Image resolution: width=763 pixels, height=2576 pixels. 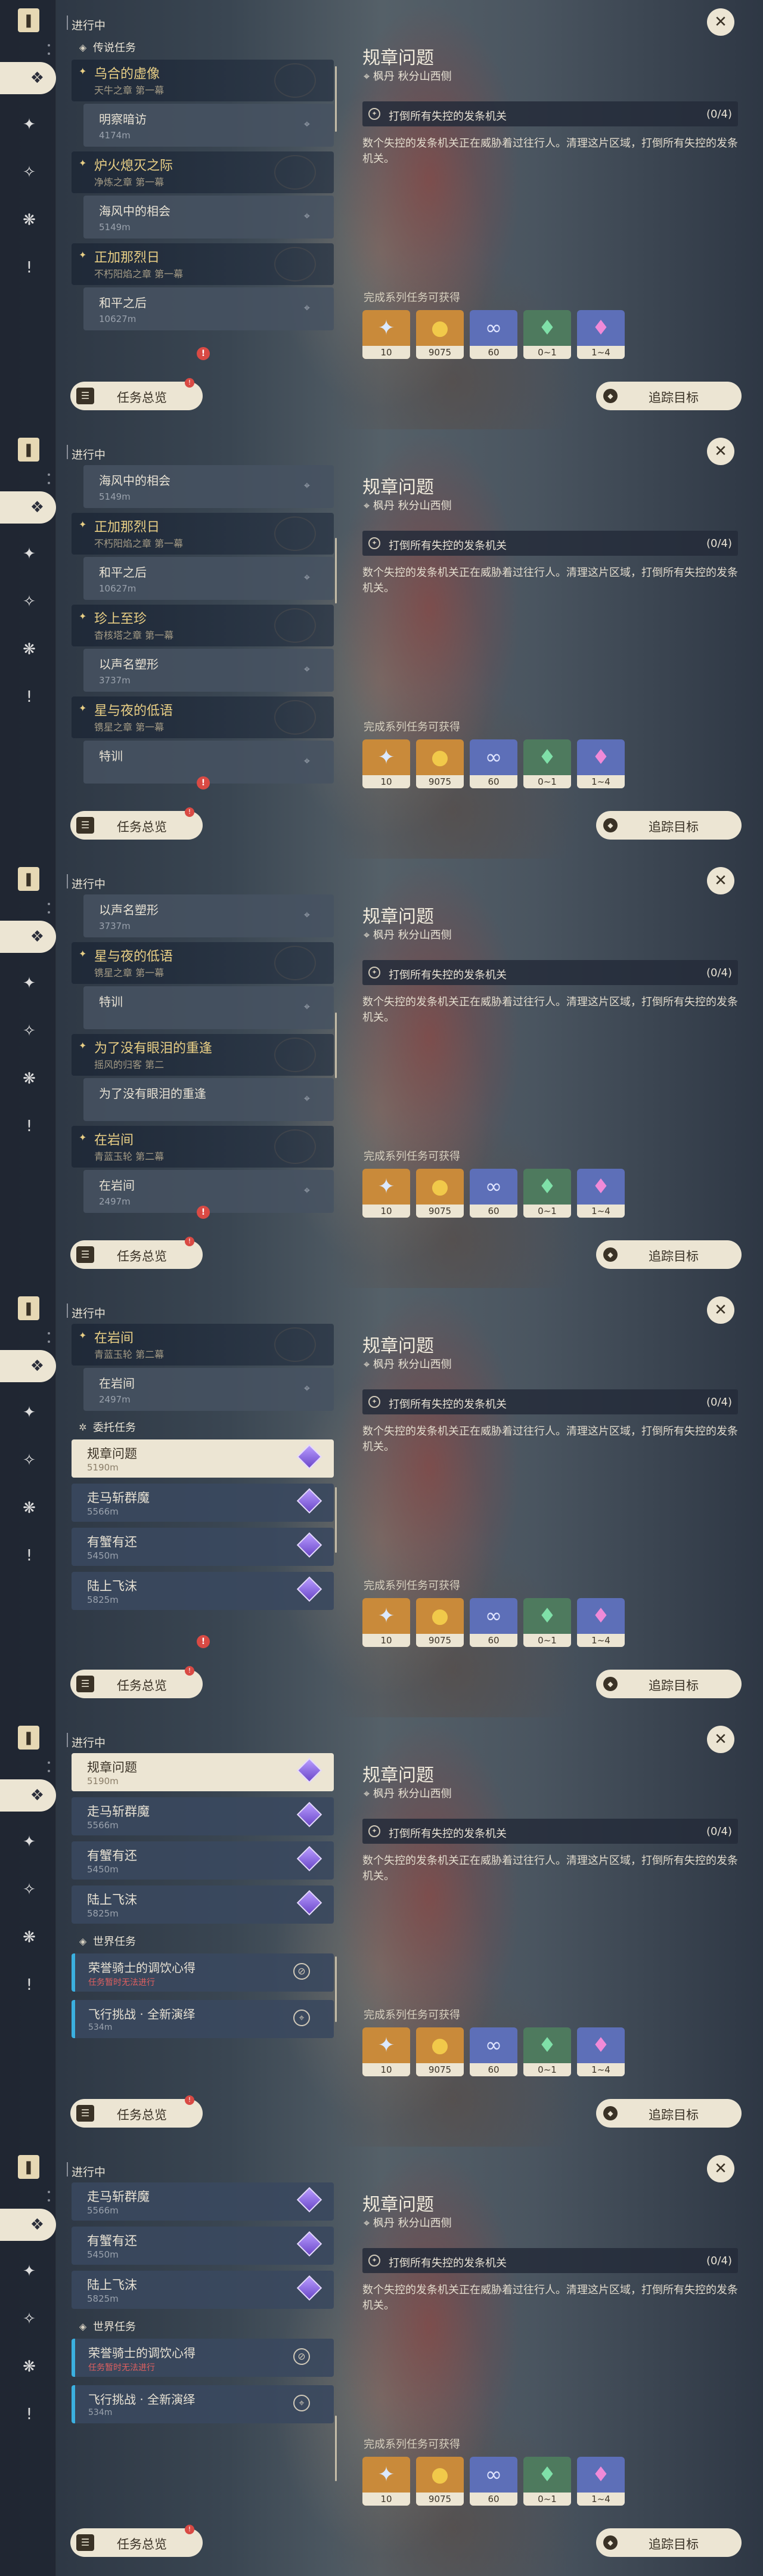 What do you see at coordinates (203, 625) in the screenshot?
I see `quest-chapter-group: ✦ 珍上至珍 杳核塔之章 第一幕` at bounding box center [203, 625].